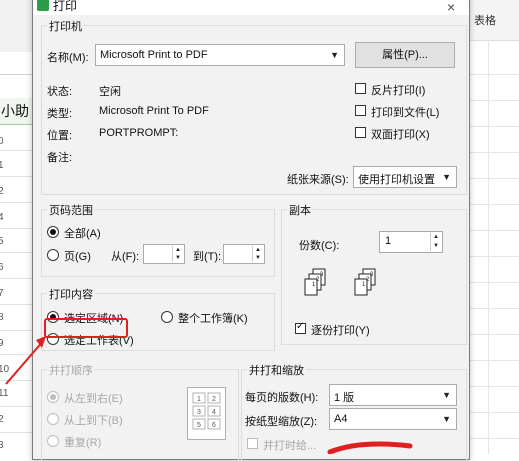  I want to click on close-icon: ×, so click(451, 7).